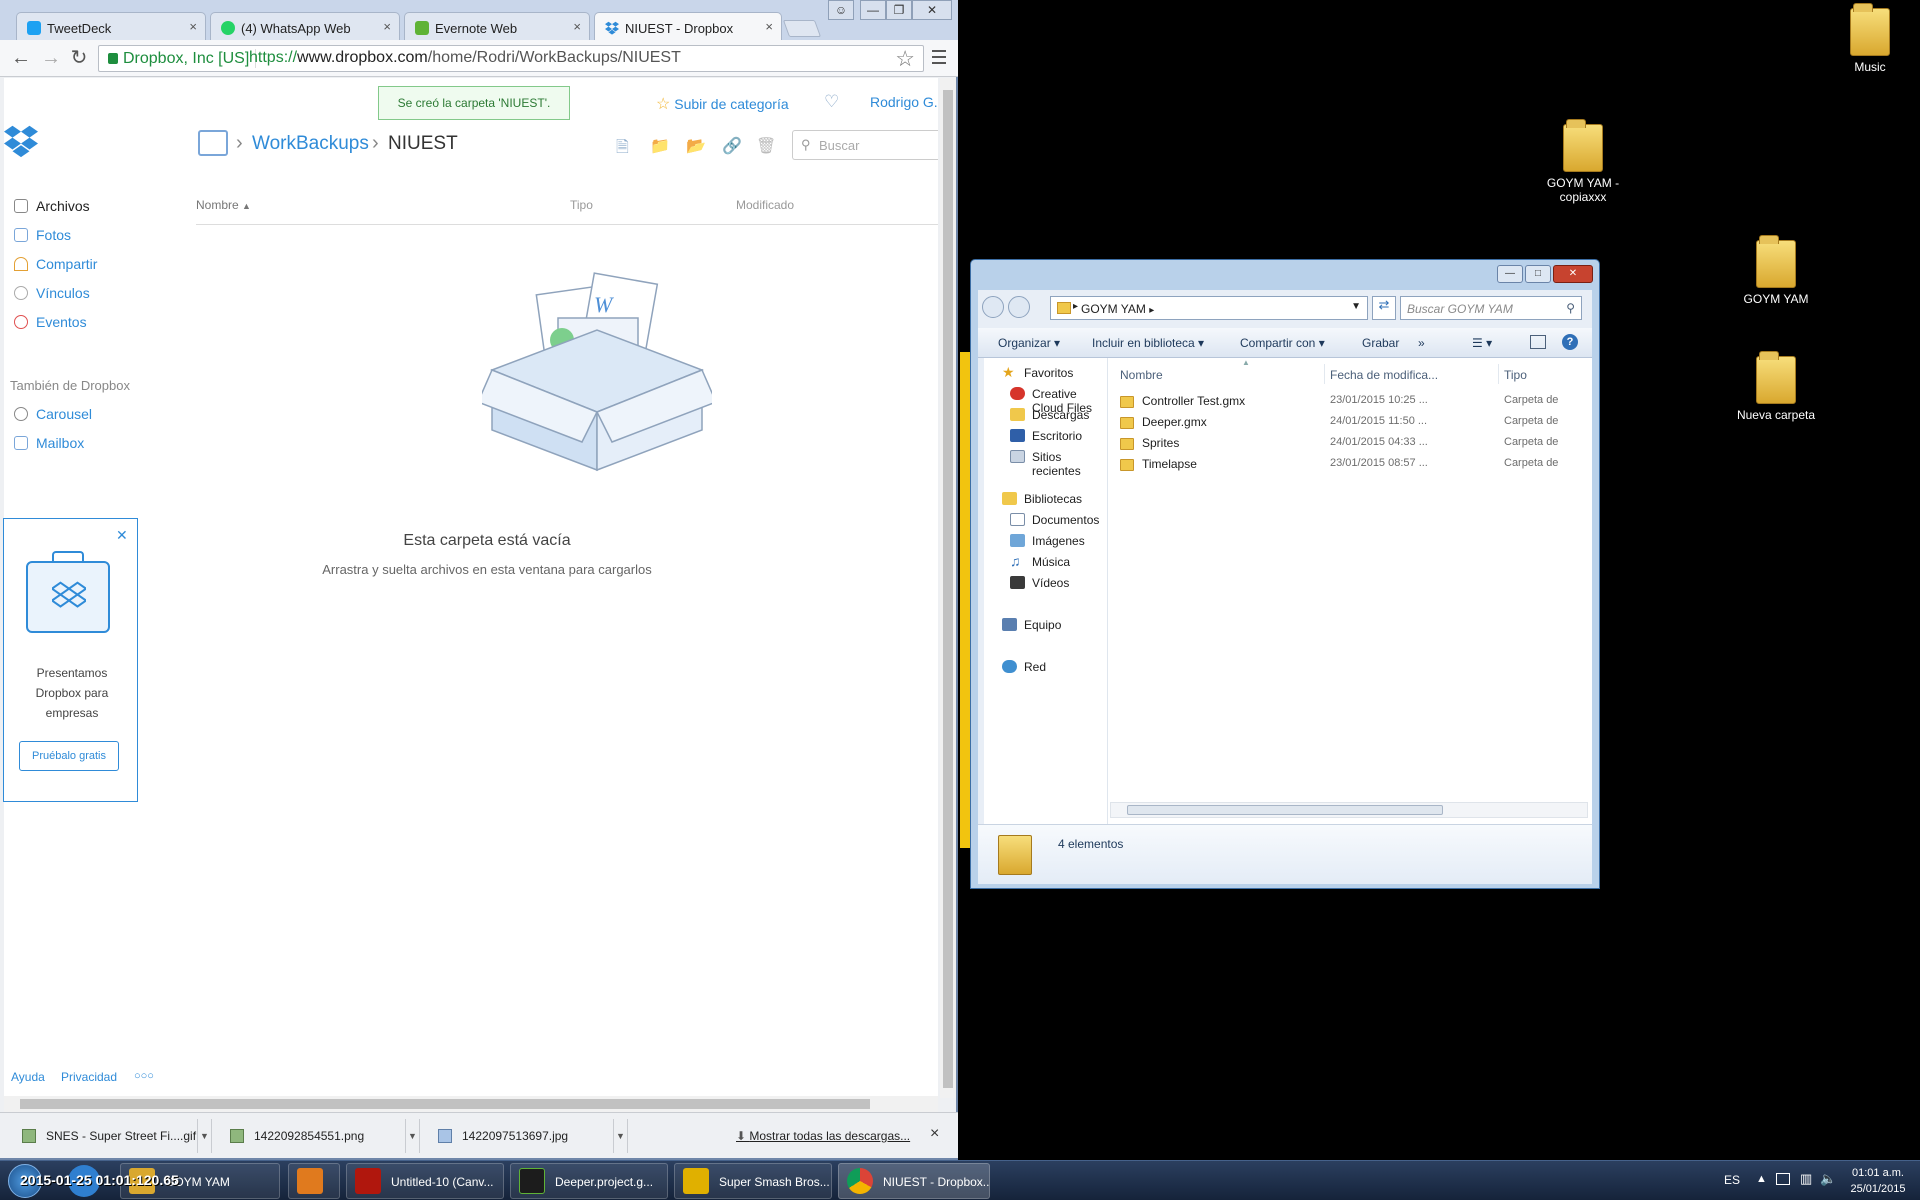 This screenshot has width=1920, height=1200. Describe the element at coordinates (1870, 38) in the screenshot. I see `desktop-icon-music: Music` at that location.